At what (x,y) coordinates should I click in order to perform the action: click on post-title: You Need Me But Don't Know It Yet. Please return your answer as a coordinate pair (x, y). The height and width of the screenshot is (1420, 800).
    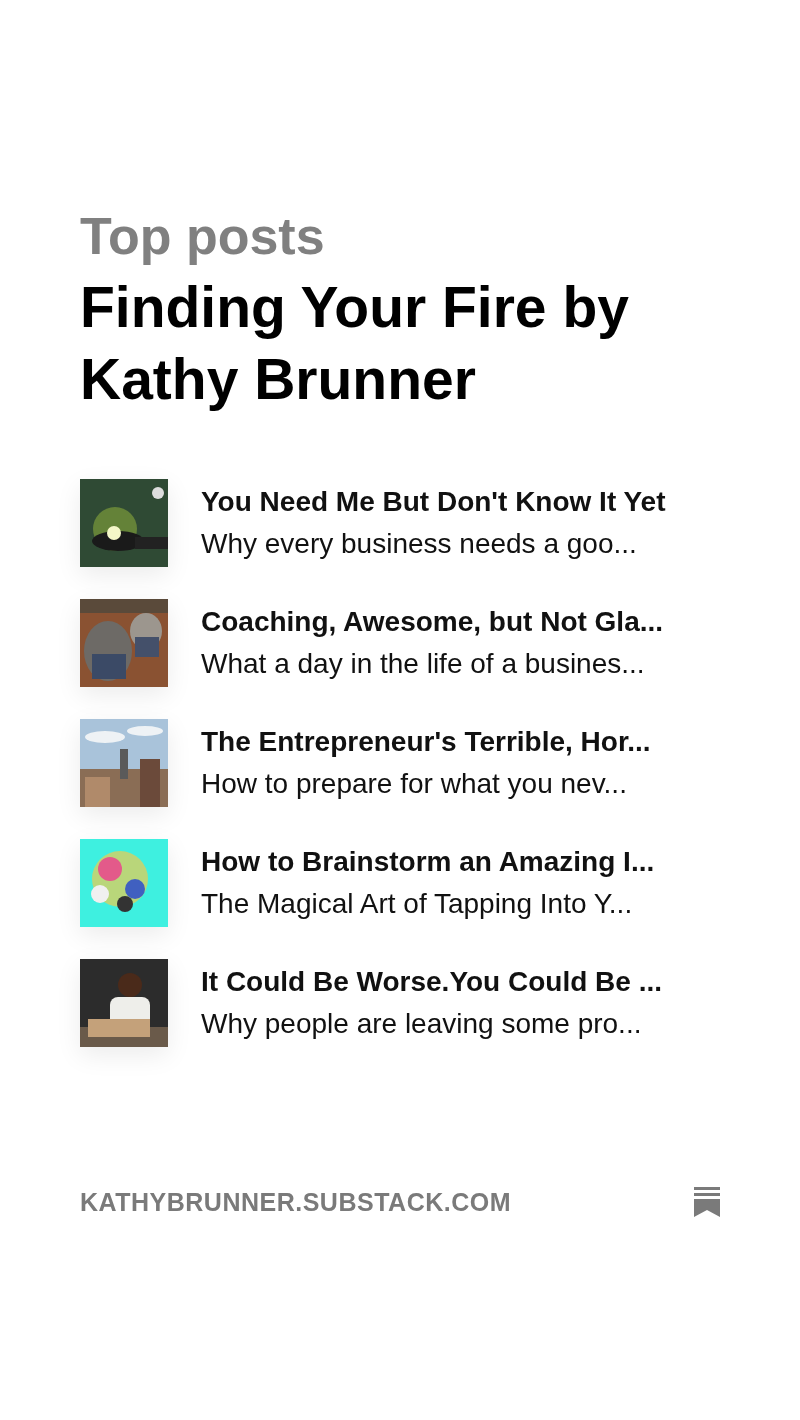
    Looking at the image, I should click on (433, 502).